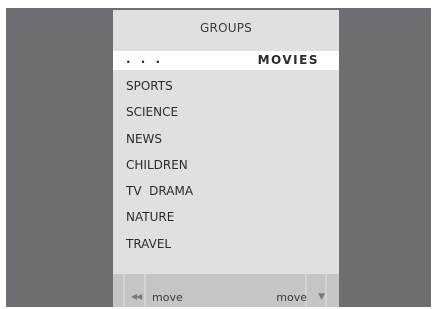  Describe the element at coordinates (226, 28) in the screenshot. I see `menu-title: GROUPS` at that location.